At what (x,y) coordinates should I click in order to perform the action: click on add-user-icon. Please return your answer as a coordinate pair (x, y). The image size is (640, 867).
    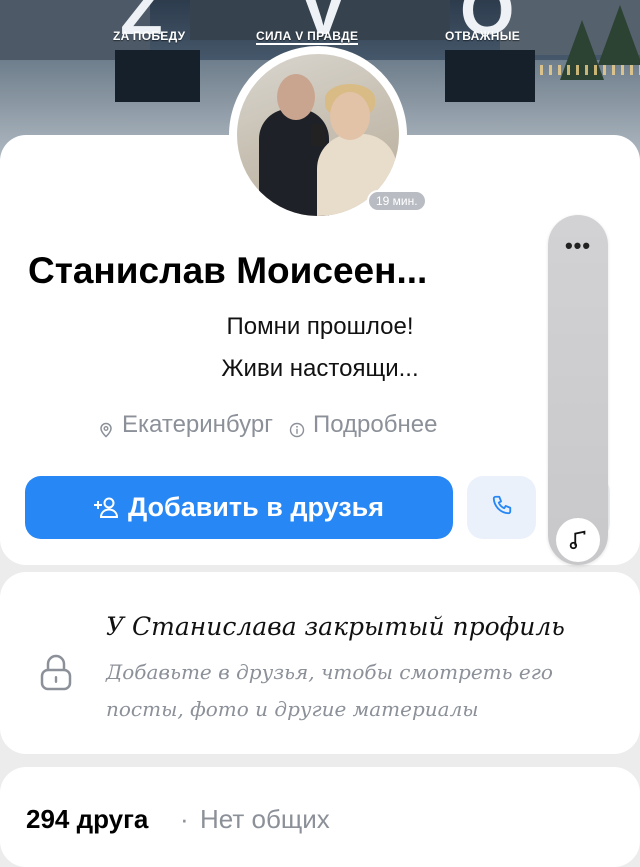
    Looking at the image, I should click on (106, 508).